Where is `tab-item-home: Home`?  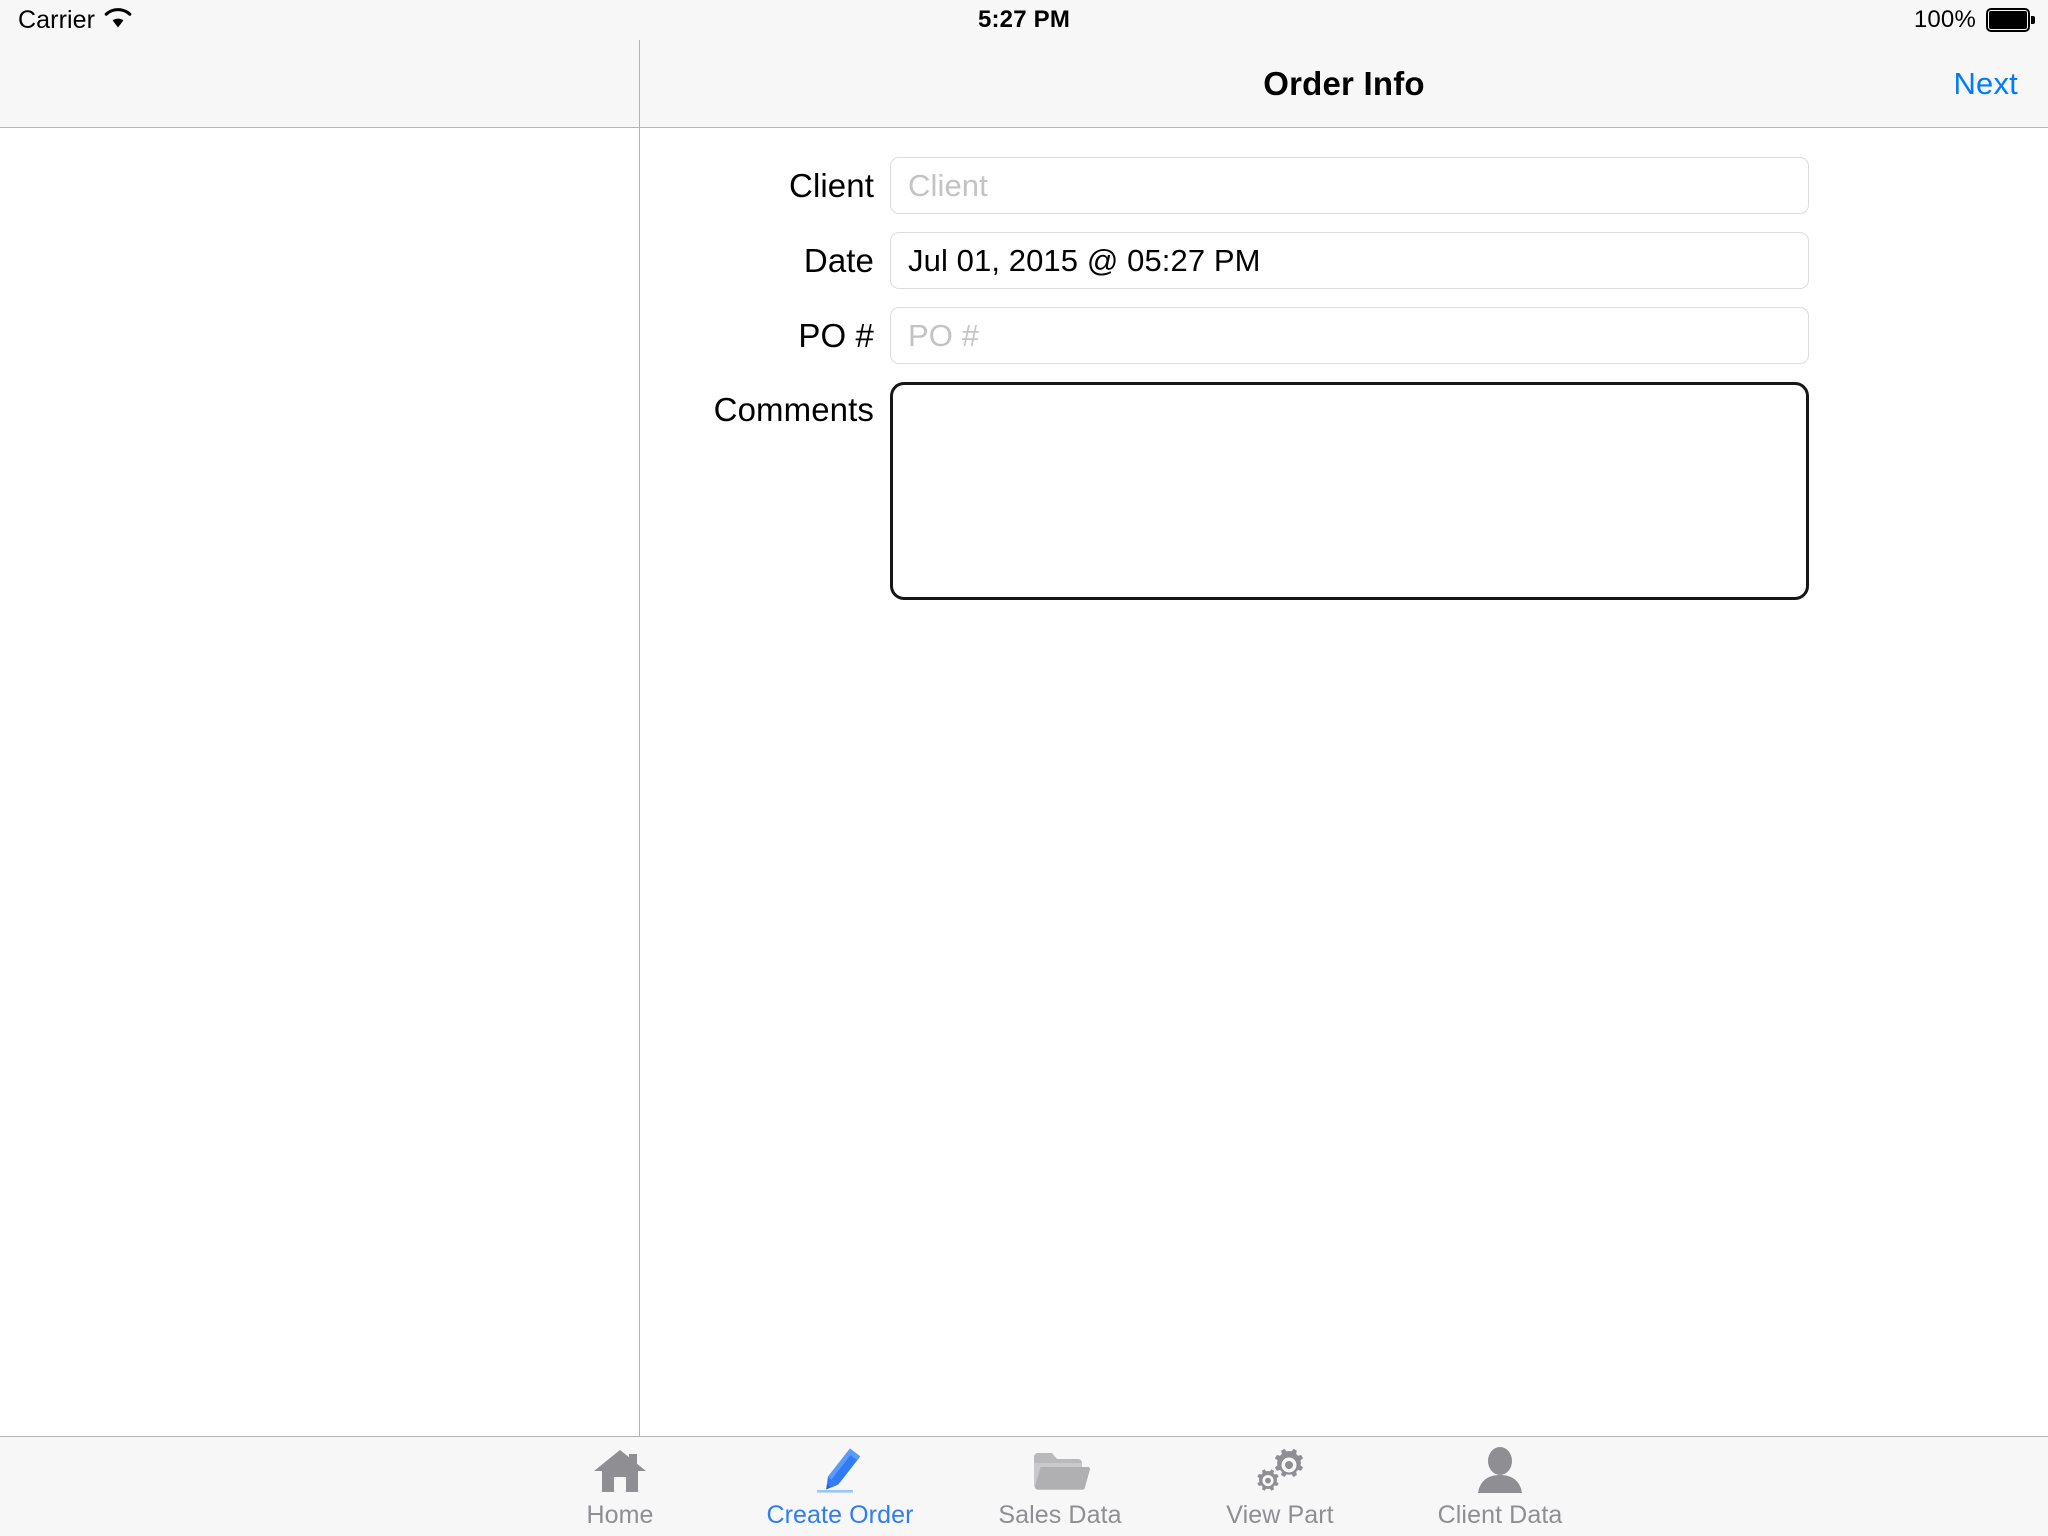
tab-item-home: Home is located at coordinates (620, 1486).